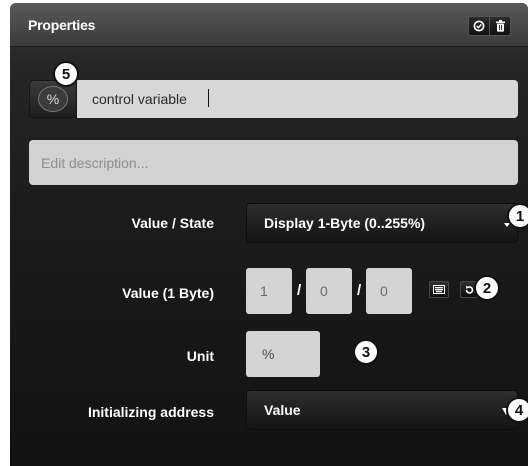 Image resolution: width=528 pixels, height=466 pixels. What do you see at coordinates (382, 410) in the screenshot?
I see `initializing-address-select: Value` at bounding box center [382, 410].